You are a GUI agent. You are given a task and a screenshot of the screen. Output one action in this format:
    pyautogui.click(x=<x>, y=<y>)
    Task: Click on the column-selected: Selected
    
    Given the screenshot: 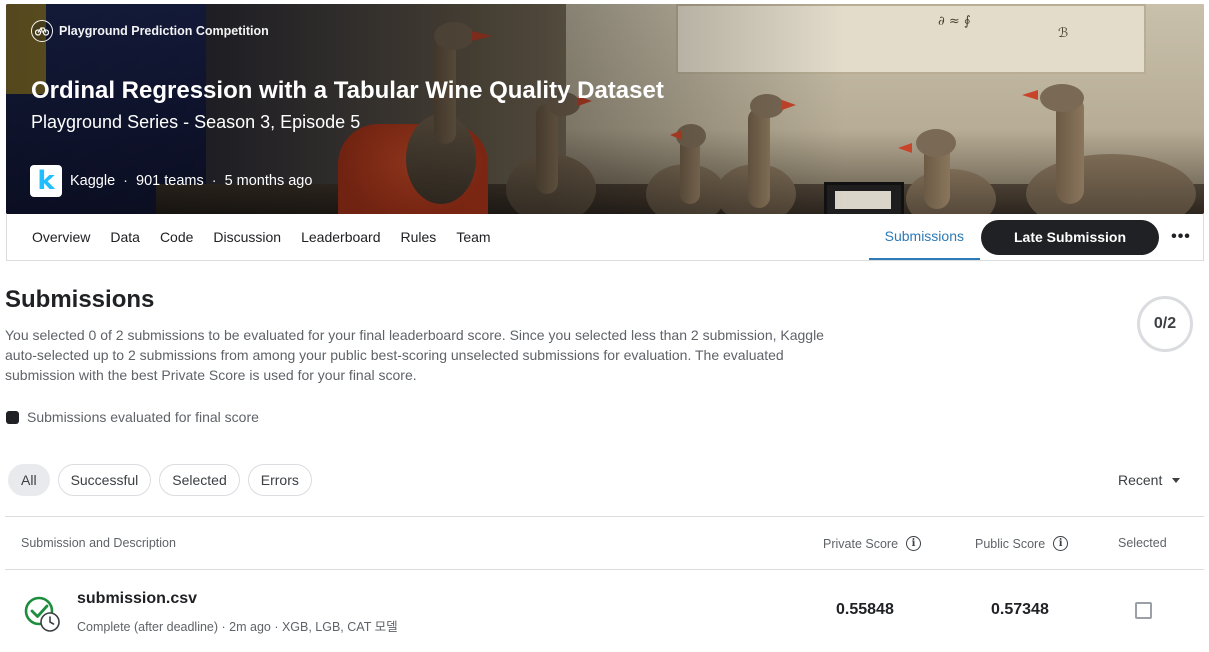 What is the action you would take?
    pyautogui.click(x=1142, y=543)
    